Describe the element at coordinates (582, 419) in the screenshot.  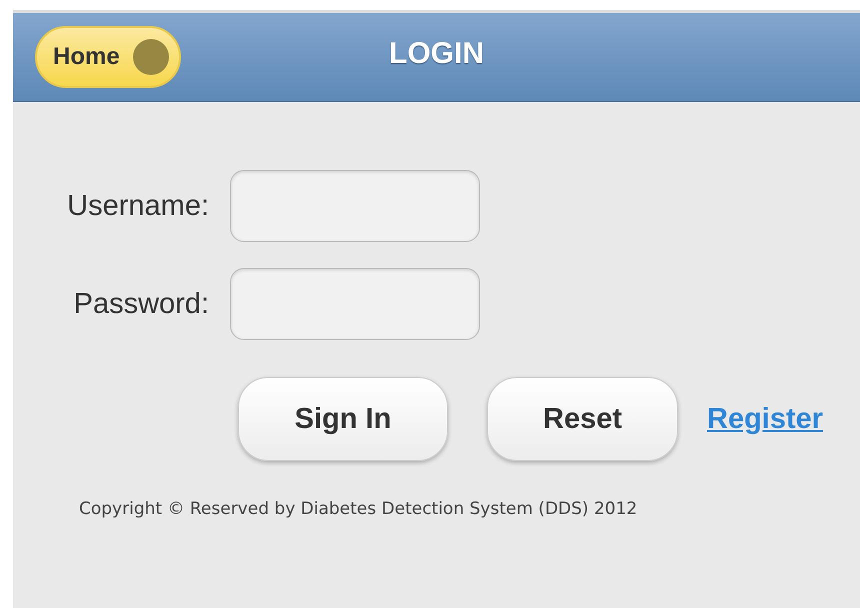
I see `reset-button: Reset` at that location.